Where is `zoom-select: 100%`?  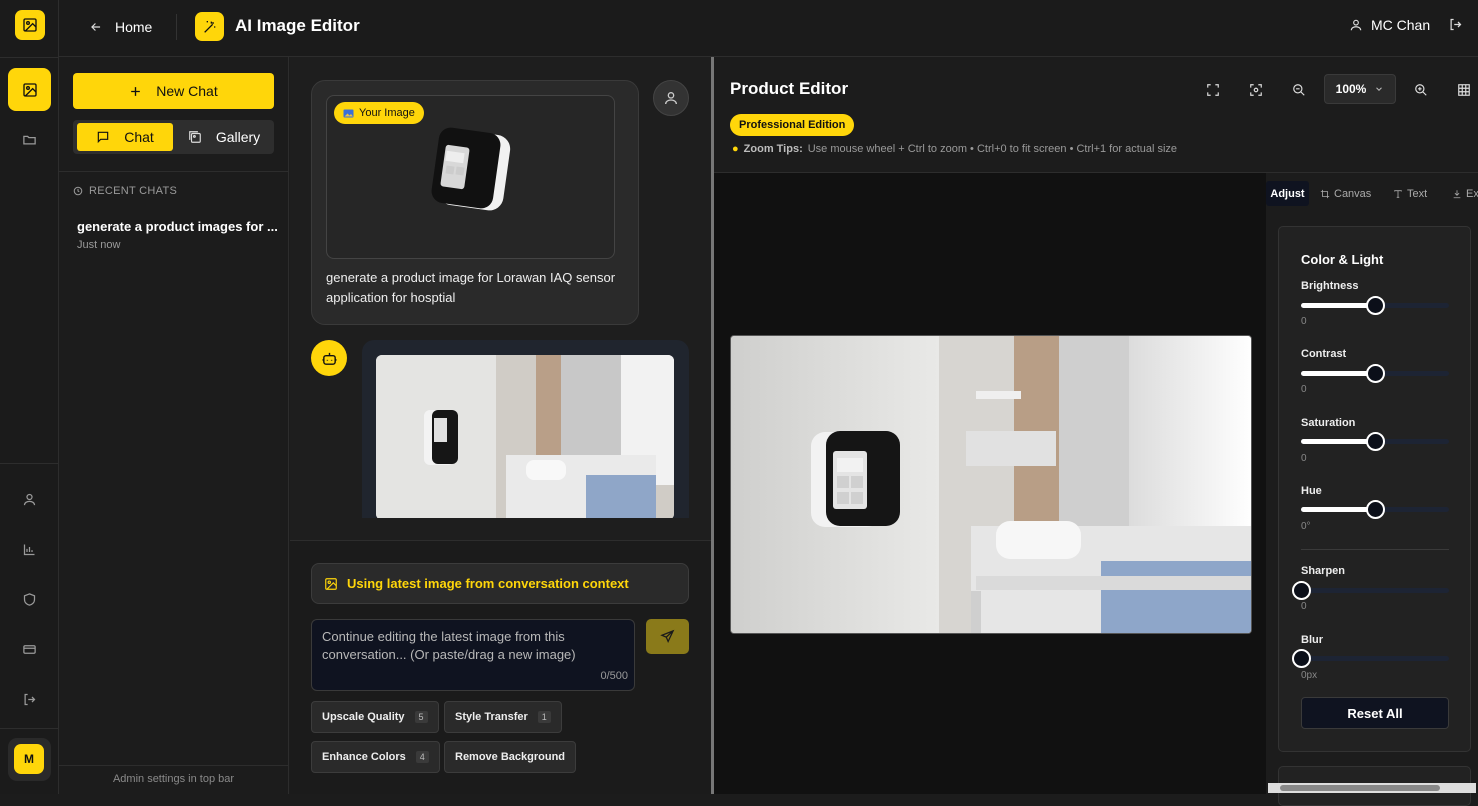 zoom-select: 100% is located at coordinates (1360, 89).